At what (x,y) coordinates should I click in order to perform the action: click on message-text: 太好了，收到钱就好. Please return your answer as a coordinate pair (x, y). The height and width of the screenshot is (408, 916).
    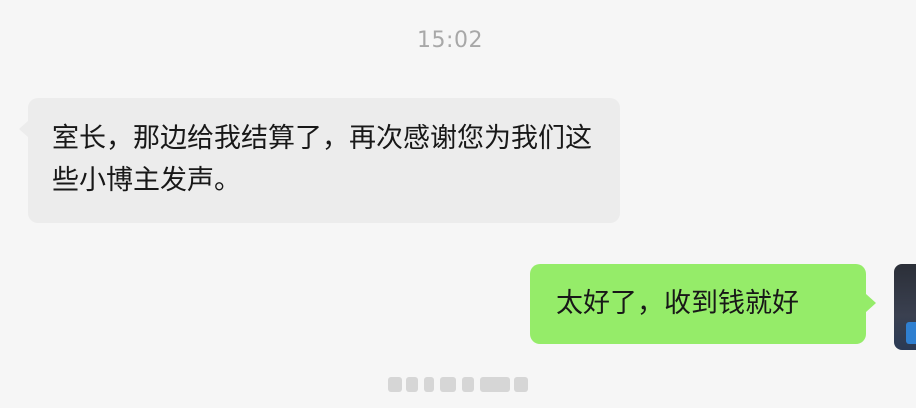
    Looking at the image, I should click on (677, 303).